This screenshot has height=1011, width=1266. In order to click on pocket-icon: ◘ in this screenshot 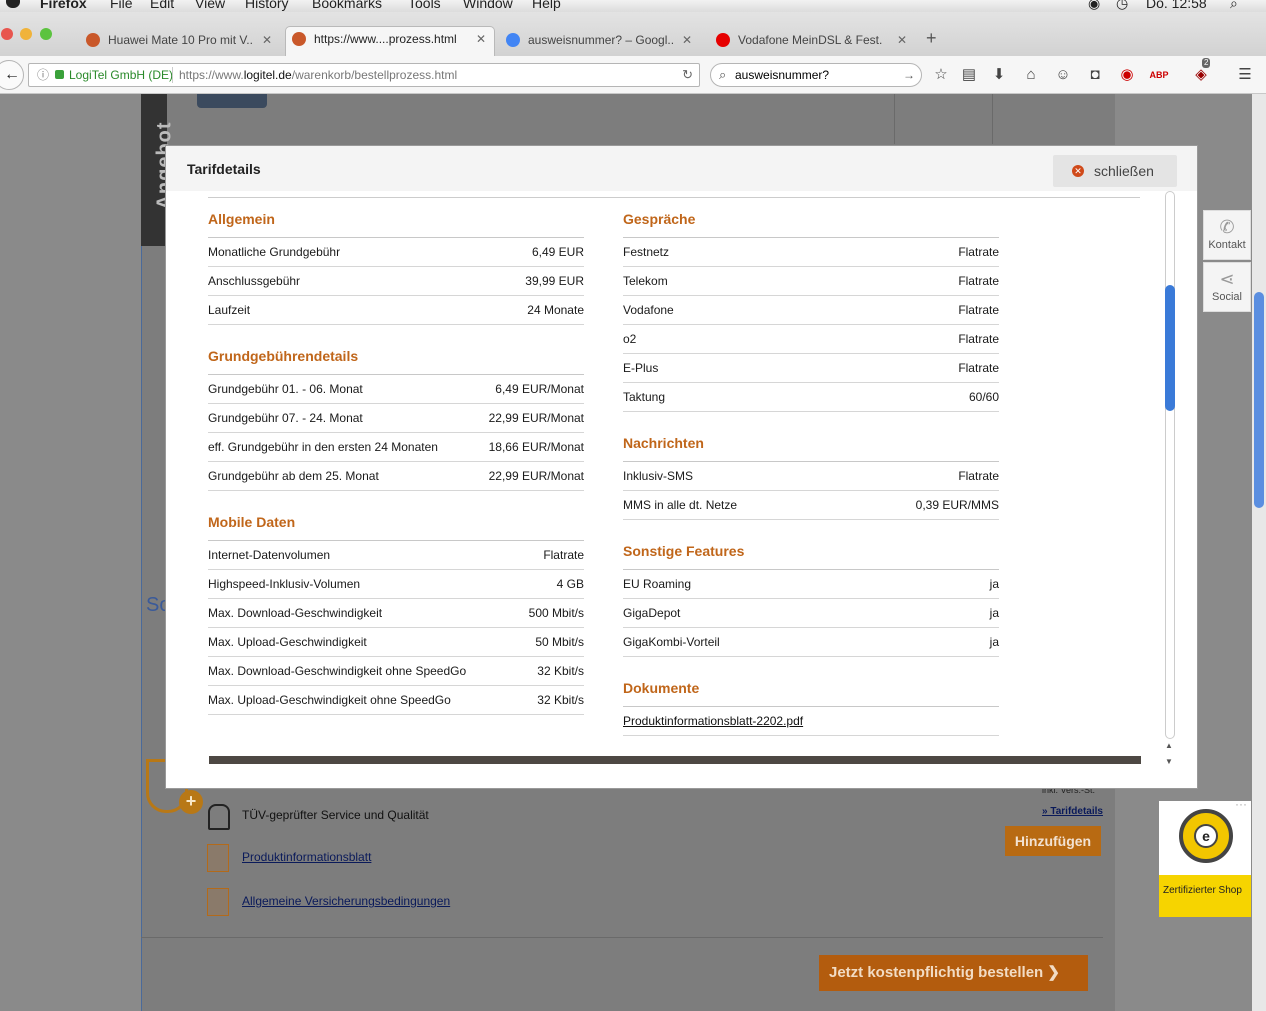, I will do `click(1095, 75)`.